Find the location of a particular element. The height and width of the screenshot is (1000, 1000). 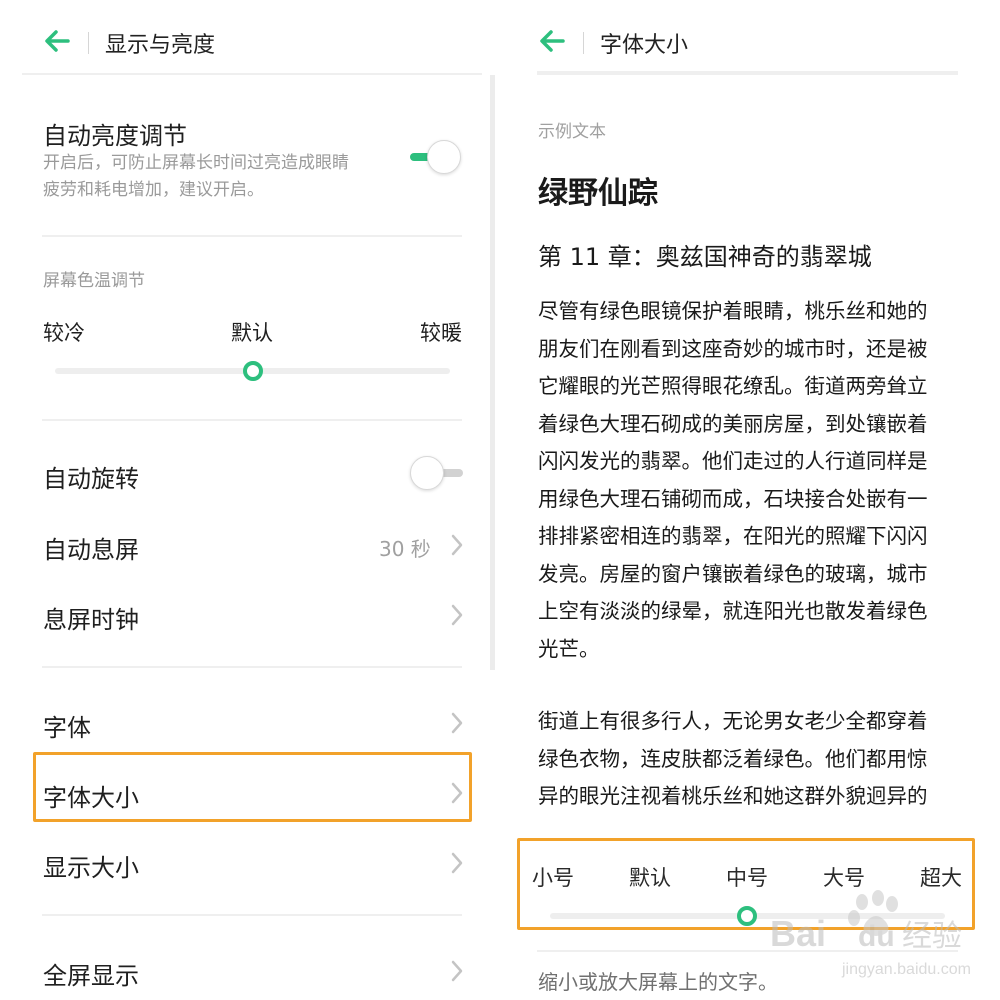

color-temp-default-label: 默认 is located at coordinates (252, 333).